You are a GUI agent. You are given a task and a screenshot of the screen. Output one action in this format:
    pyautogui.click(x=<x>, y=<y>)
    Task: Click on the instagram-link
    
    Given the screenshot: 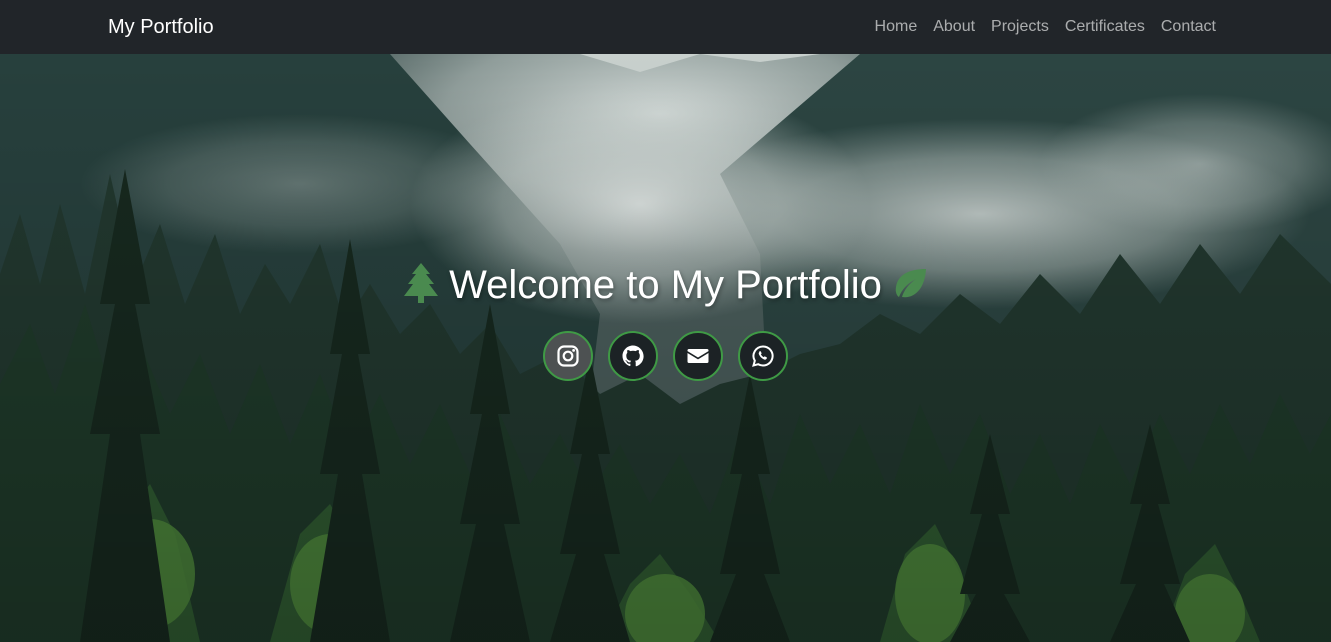 What is the action you would take?
    pyautogui.click(x=568, y=356)
    